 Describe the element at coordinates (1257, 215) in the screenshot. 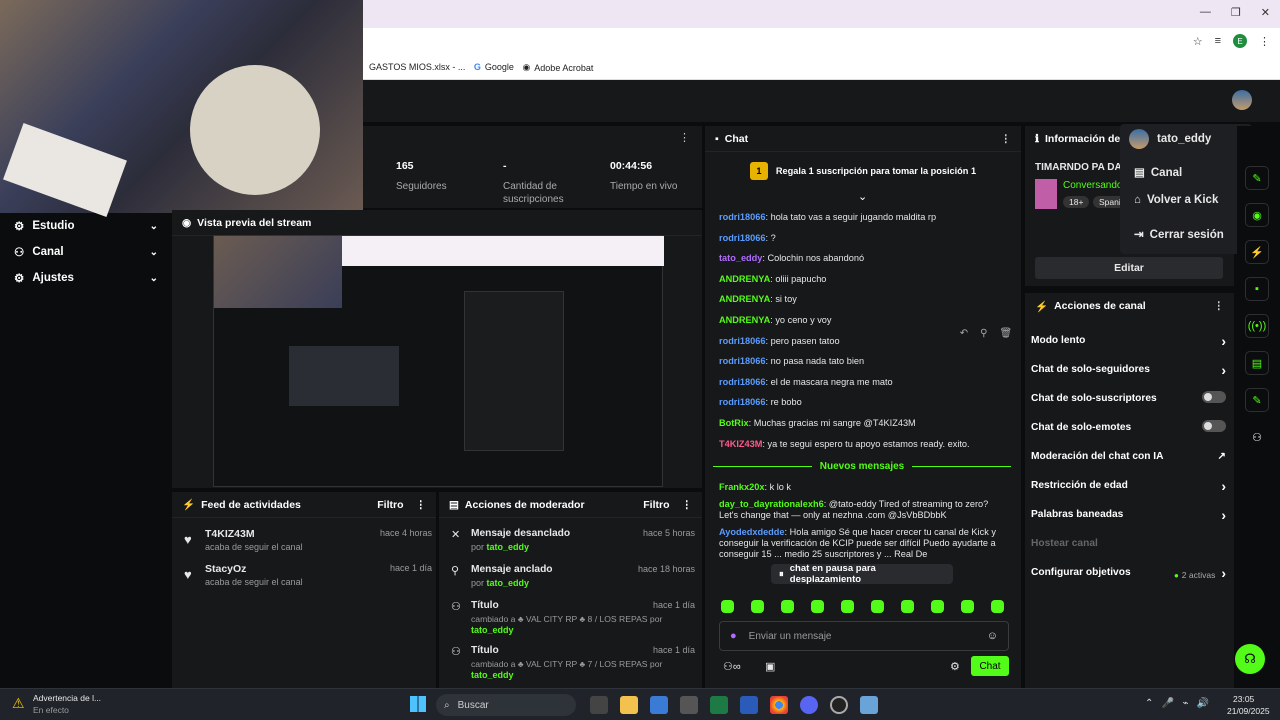

I see `camera-icon: ◉` at that location.